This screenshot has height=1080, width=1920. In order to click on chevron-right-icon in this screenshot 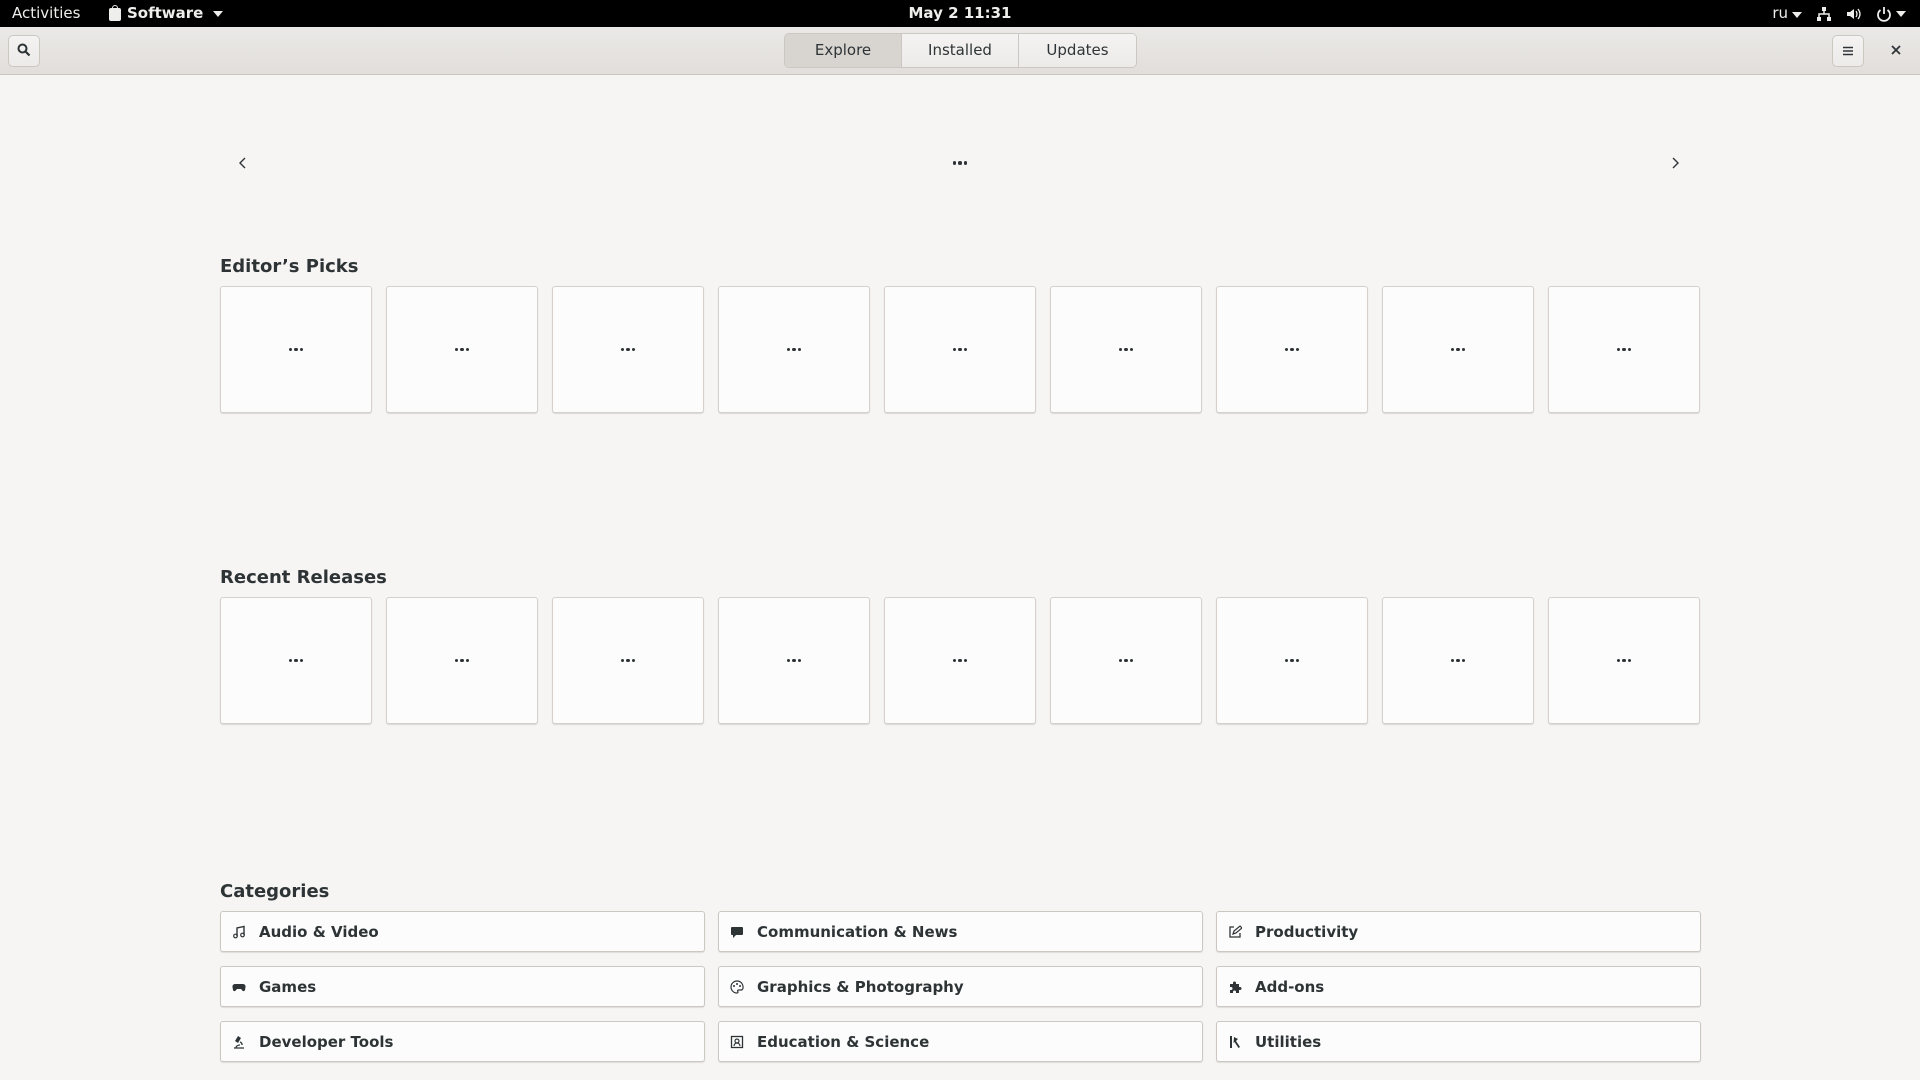, I will do `click(1675, 163)`.